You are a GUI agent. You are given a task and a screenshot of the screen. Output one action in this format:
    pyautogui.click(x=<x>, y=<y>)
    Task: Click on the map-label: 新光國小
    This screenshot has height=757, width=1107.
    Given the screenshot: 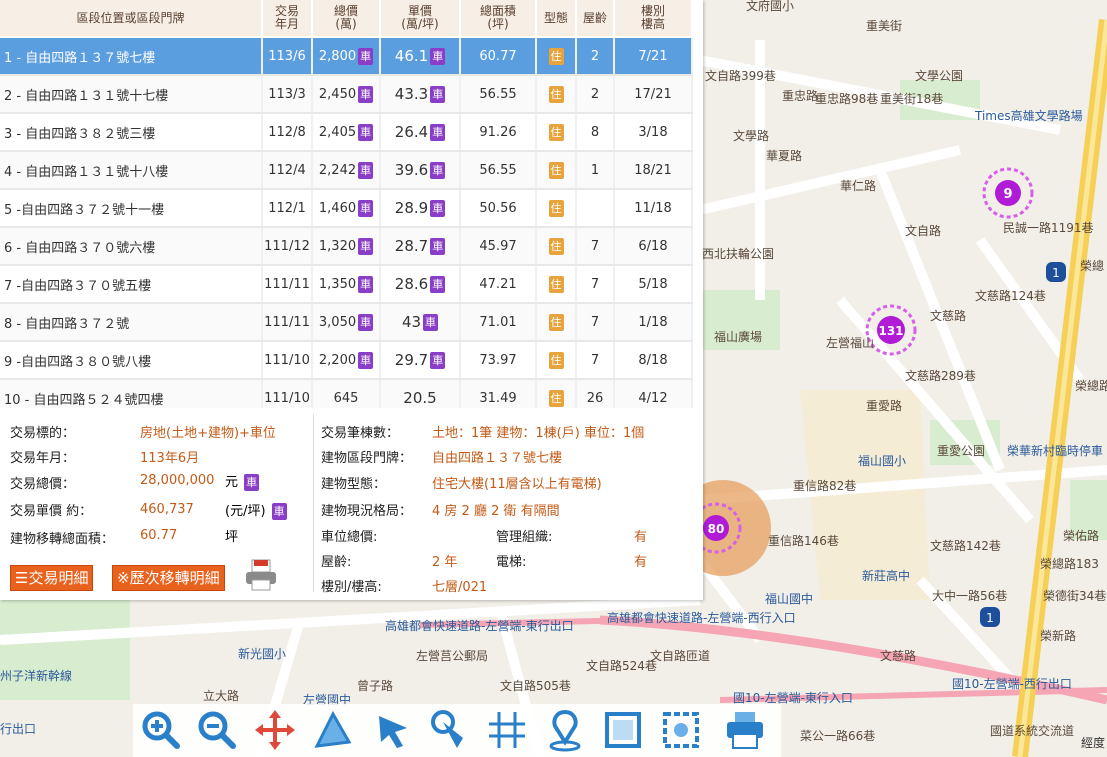 What is the action you would take?
    pyautogui.click(x=262, y=653)
    